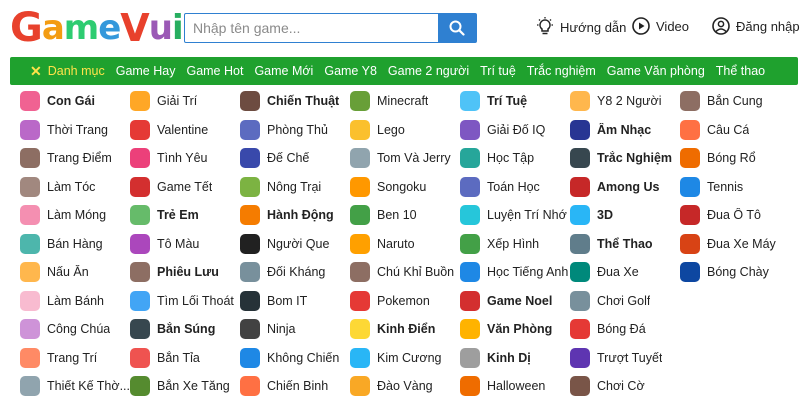  What do you see at coordinates (515, 215) in the screenshot?
I see `category-link: Luyện Trí Nhớ` at bounding box center [515, 215].